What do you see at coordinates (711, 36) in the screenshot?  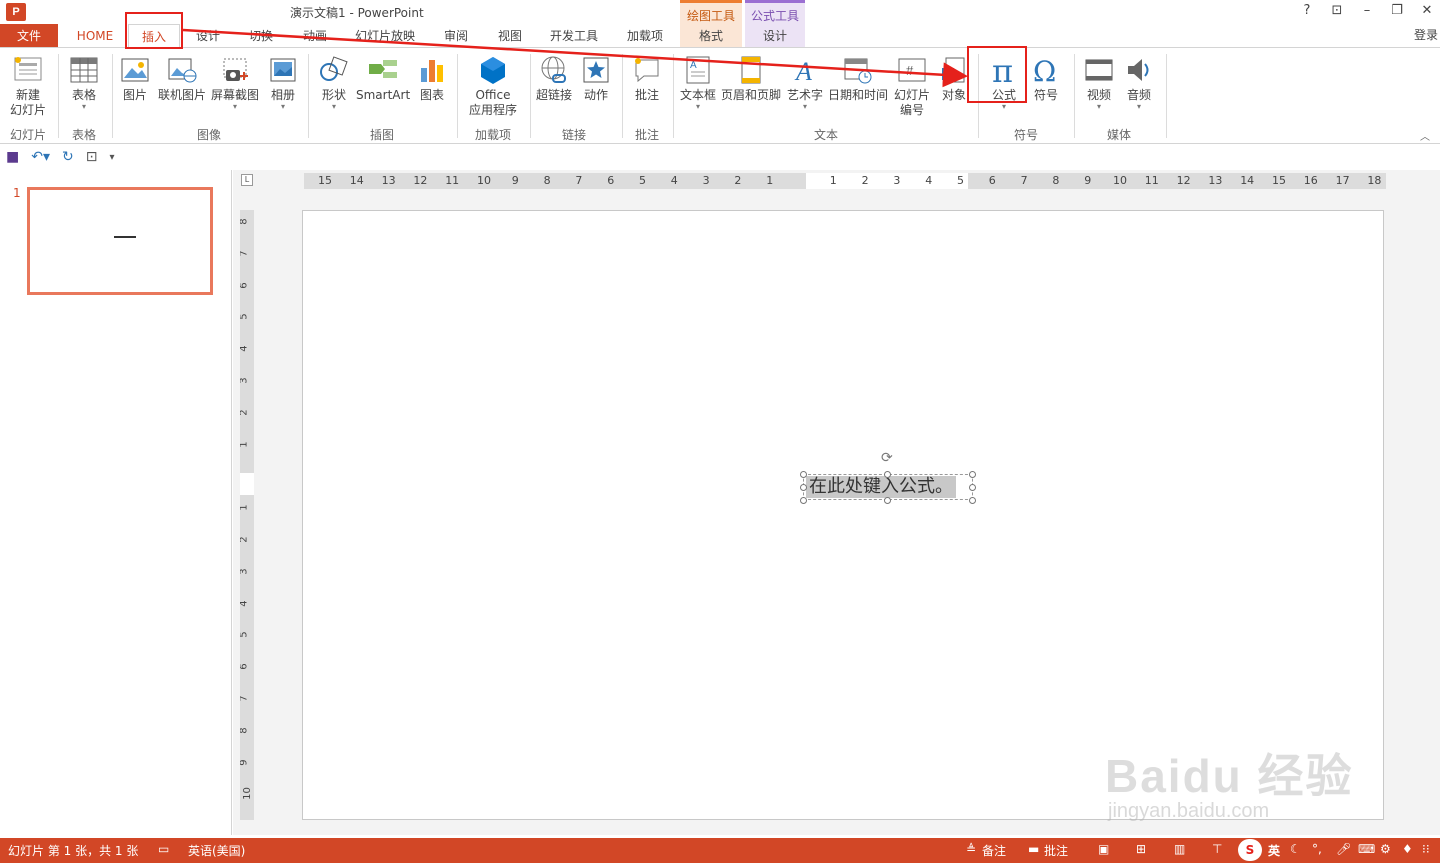 I see `tab-format: 格式` at bounding box center [711, 36].